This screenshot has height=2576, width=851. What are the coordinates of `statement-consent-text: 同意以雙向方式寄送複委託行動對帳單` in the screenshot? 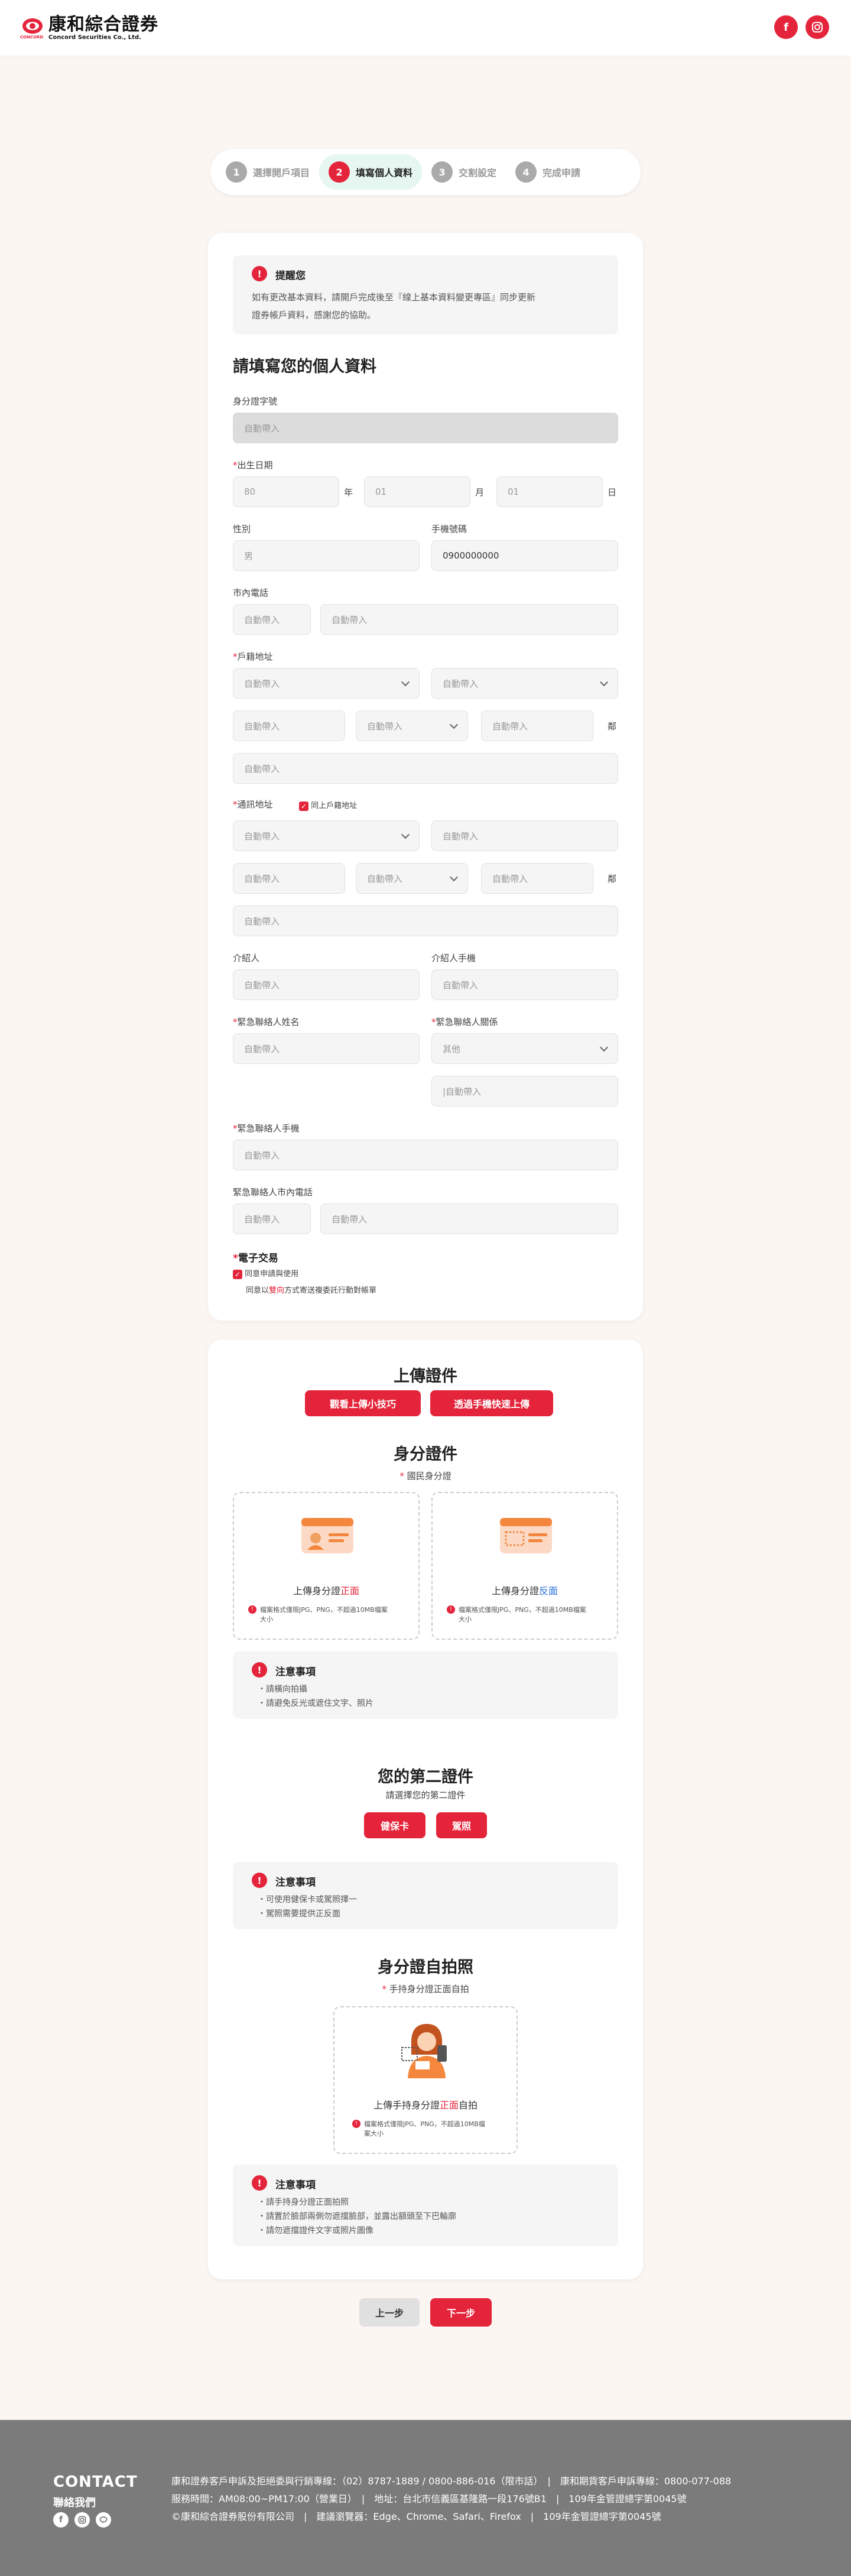 It's located at (311, 1290).